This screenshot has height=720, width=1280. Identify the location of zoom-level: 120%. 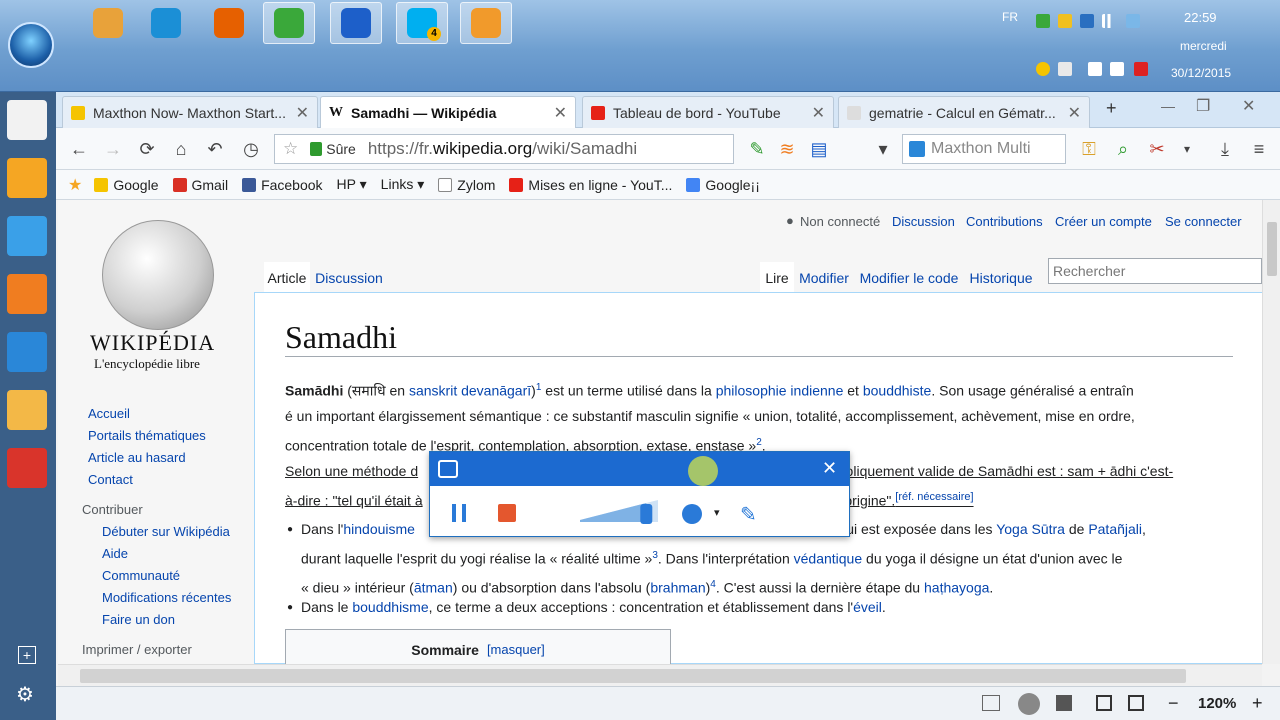
(1217, 703).